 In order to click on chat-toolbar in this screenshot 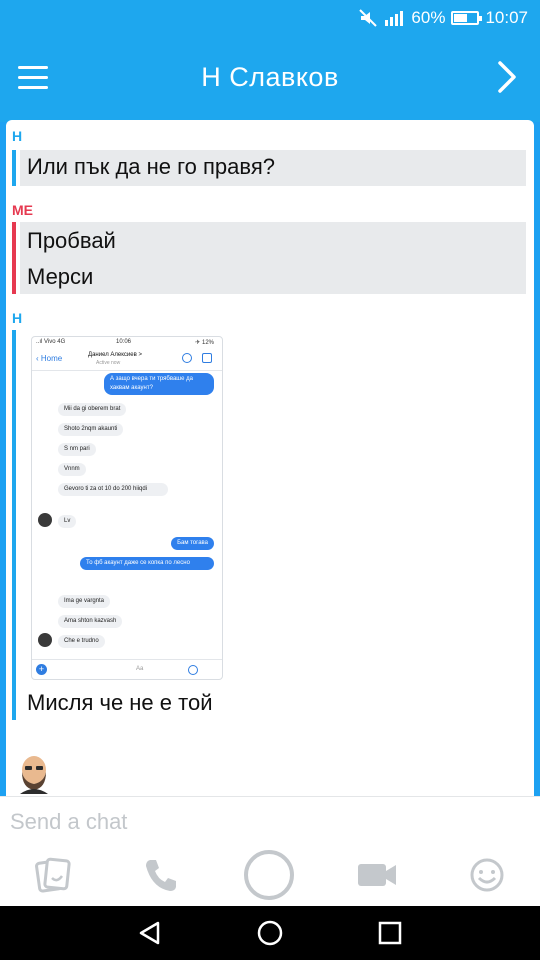, I will do `click(270, 876)`.